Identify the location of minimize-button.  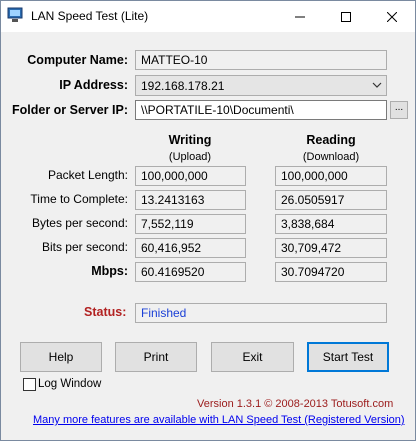
(300, 16).